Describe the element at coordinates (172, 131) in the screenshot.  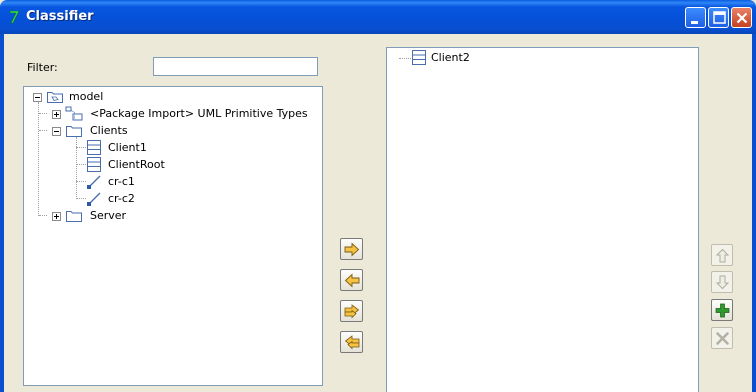
I see `tree-node-clients: Clients` at that location.